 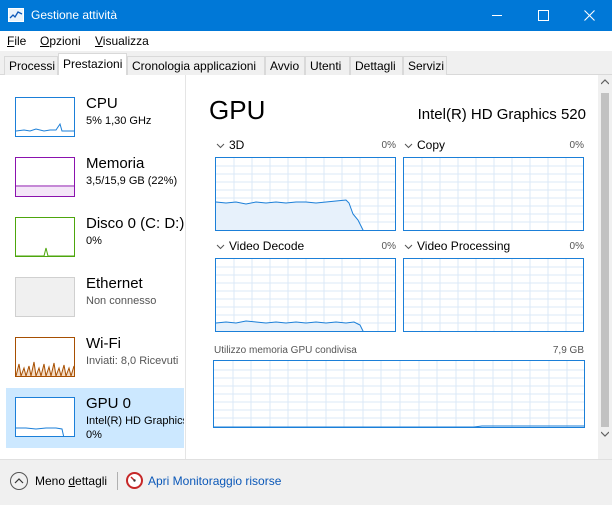 What do you see at coordinates (376, 65) in the screenshot?
I see `tab-details: Dettagli` at bounding box center [376, 65].